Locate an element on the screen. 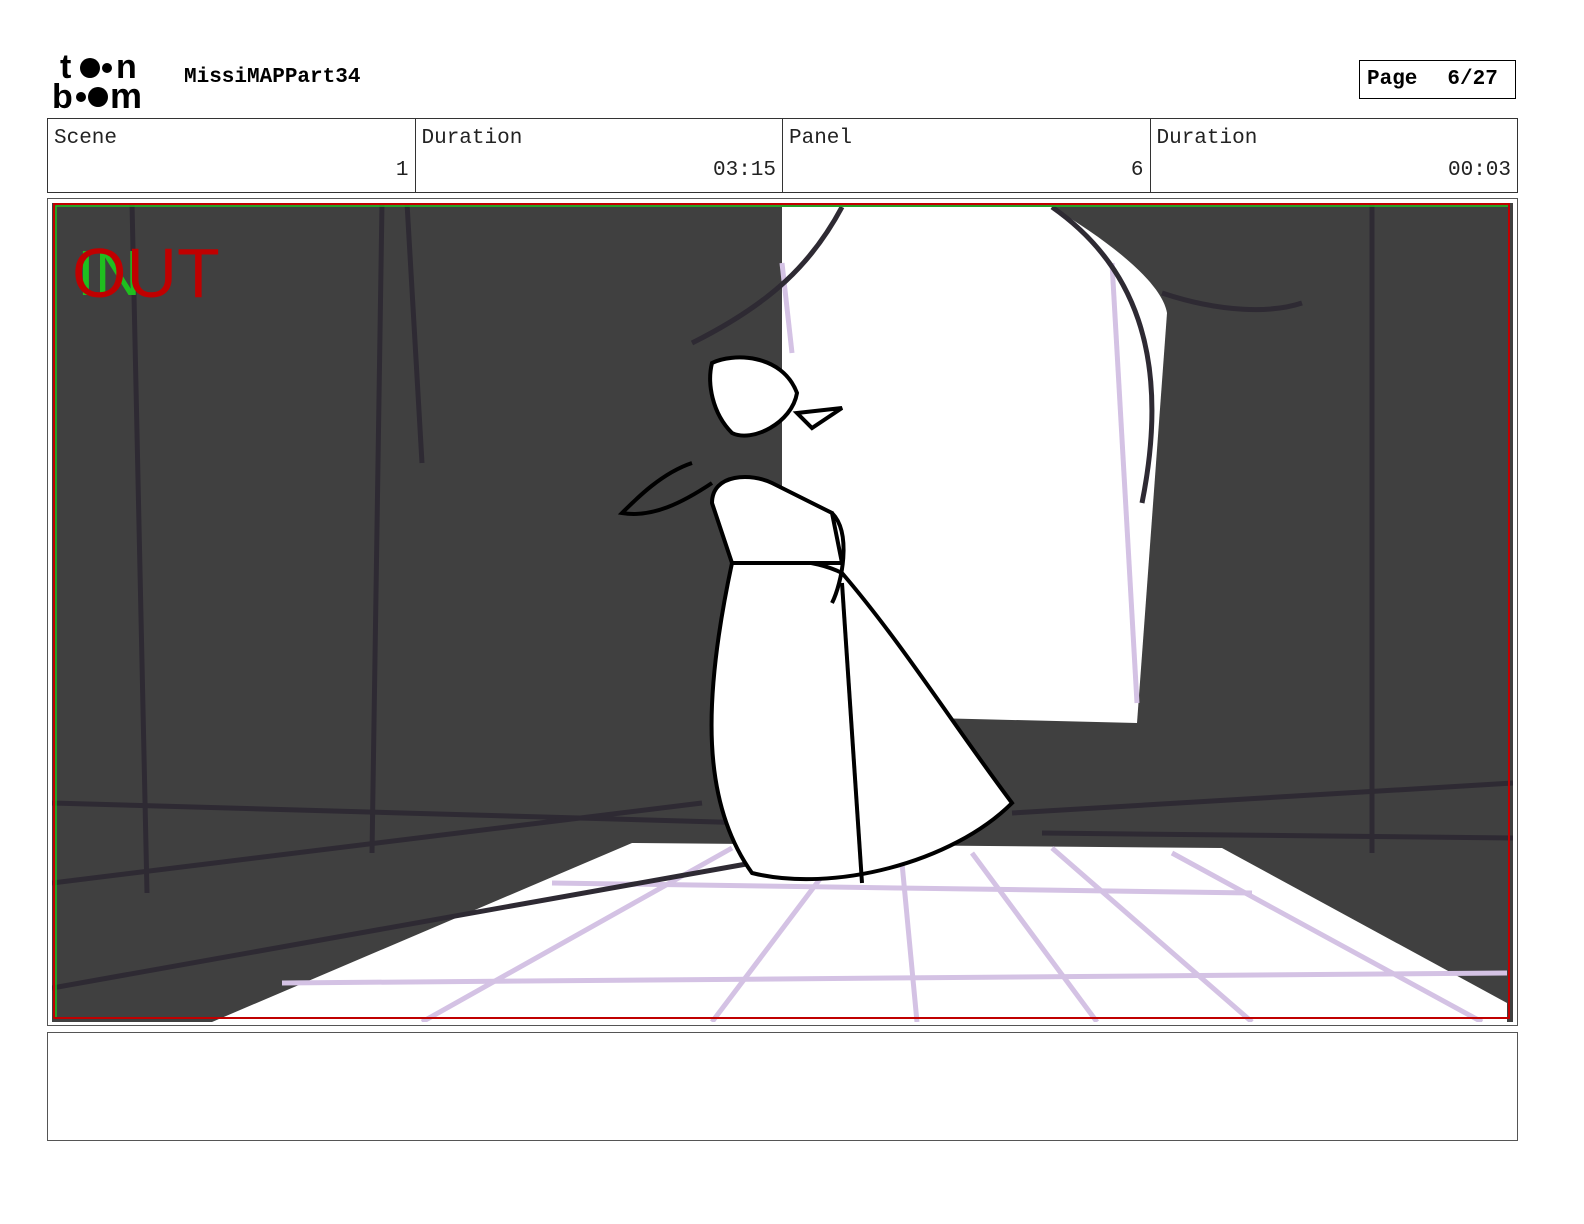 The image size is (1584, 1224). panel-value: 6 is located at coordinates (1137, 170).